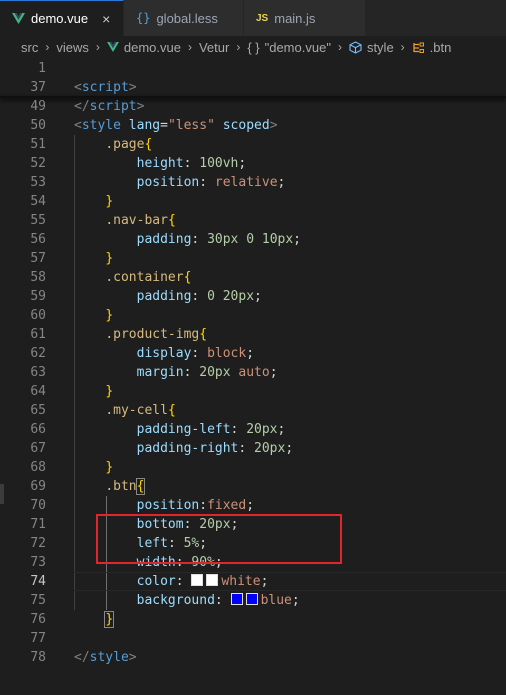 Image resolution: width=506 pixels, height=695 pixels. What do you see at coordinates (305, 18) in the screenshot?
I see `tab-main-js: JS main.js` at bounding box center [305, 18].